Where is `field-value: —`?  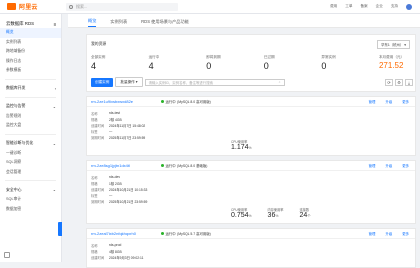
field-value: — is located at coordinates (111, 131).